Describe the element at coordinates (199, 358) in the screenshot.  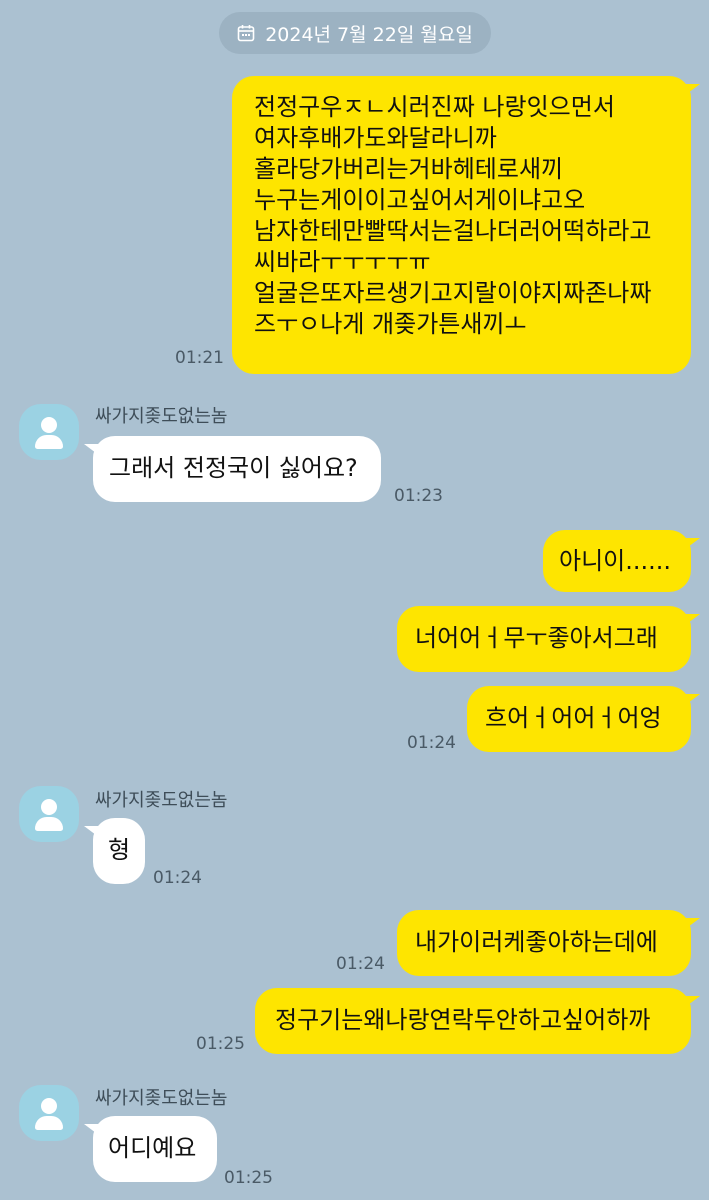
I see `message-time: 01:21` at that location.